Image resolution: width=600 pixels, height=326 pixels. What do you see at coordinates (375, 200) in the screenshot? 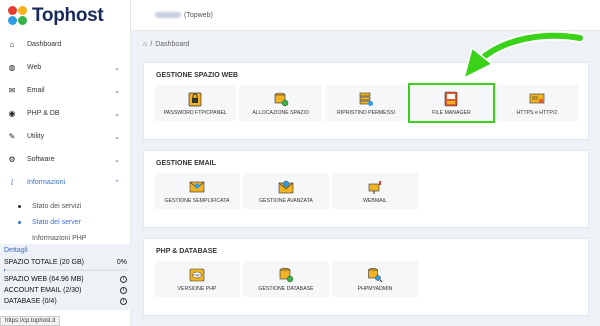
I see `tile-label: WEBMAIL` at bounding box center [375, 200].